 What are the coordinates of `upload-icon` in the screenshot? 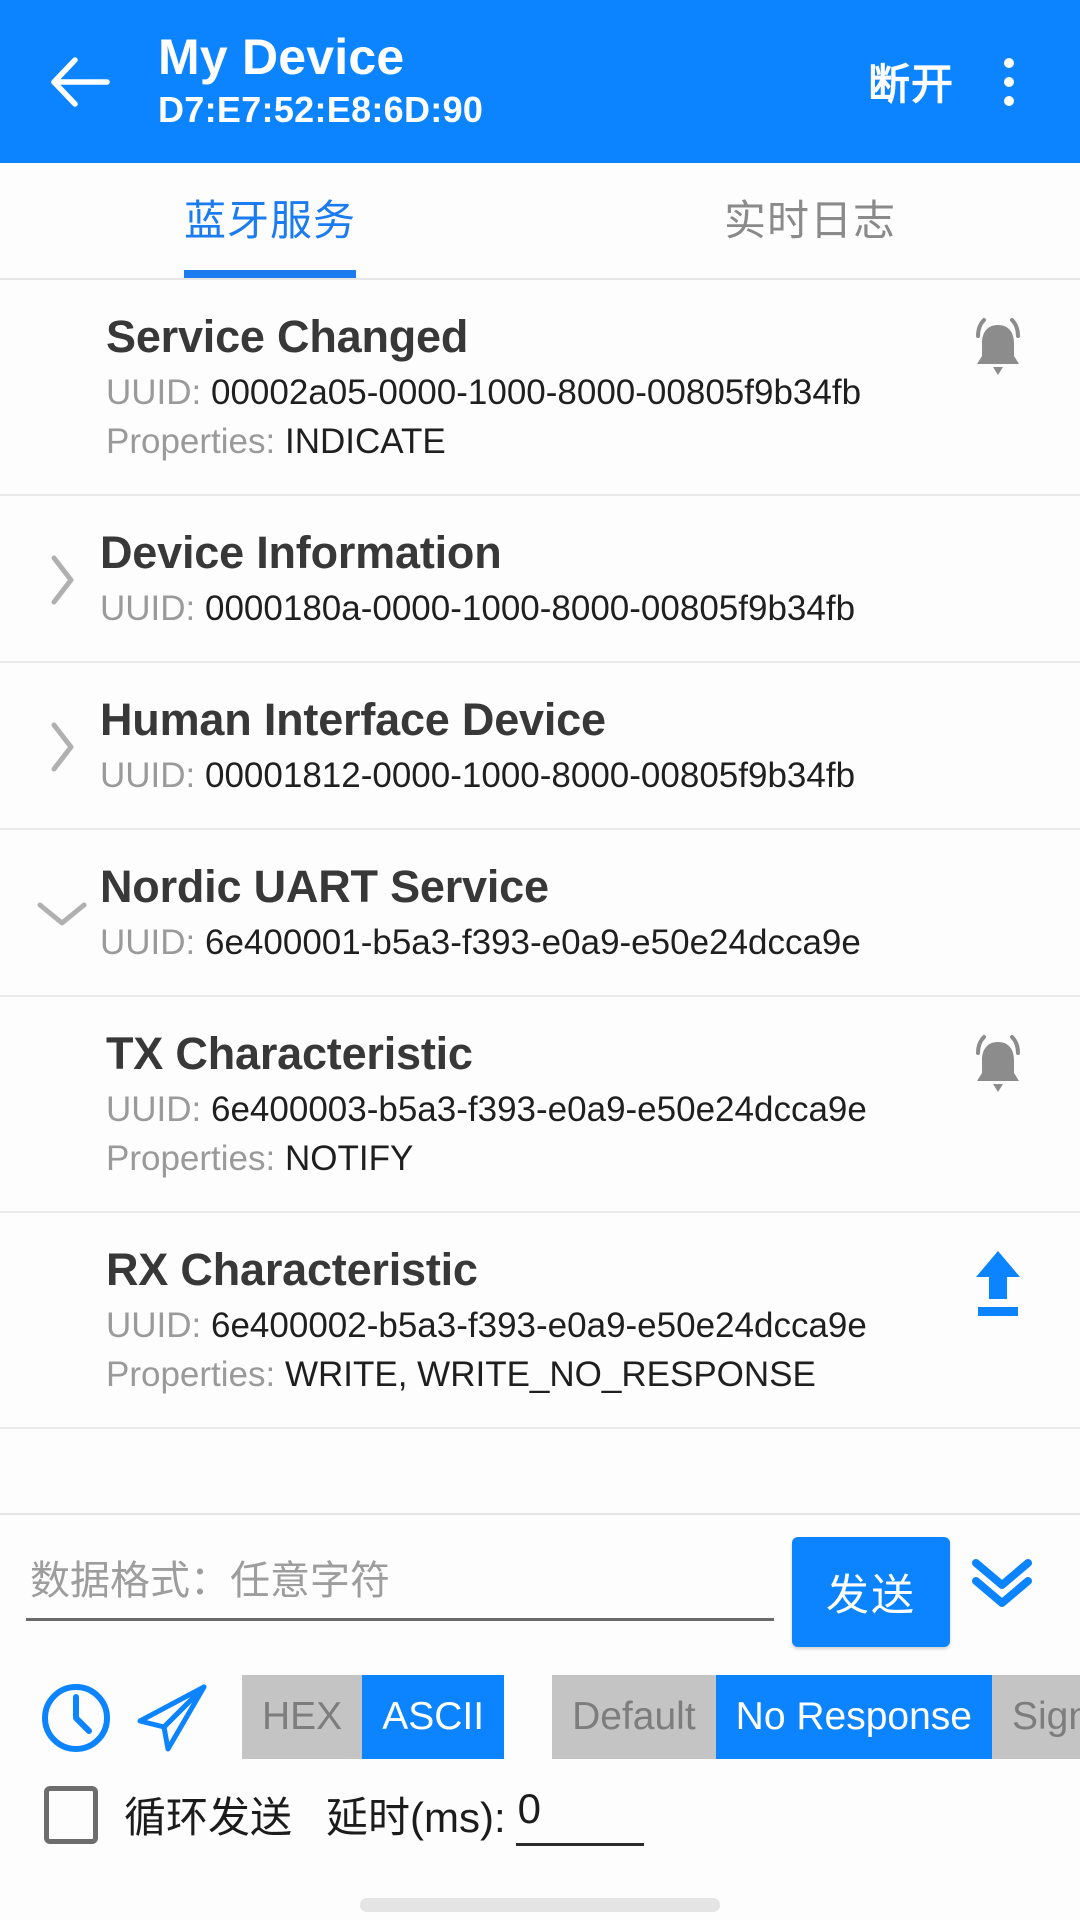 It's located at (998, 1283).